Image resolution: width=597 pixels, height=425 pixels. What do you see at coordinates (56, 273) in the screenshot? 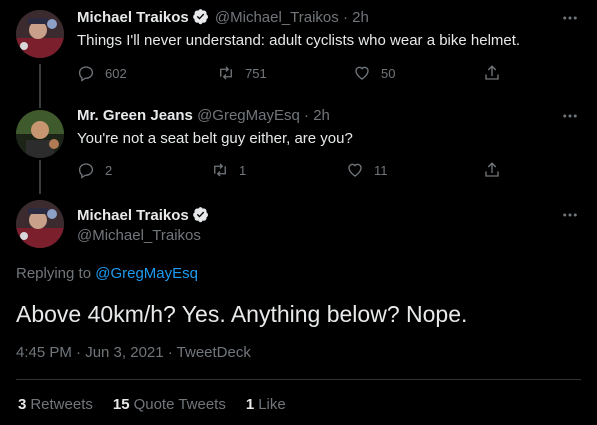
I see `replying-prefix: Replying to` at bounding box center [56, 273].